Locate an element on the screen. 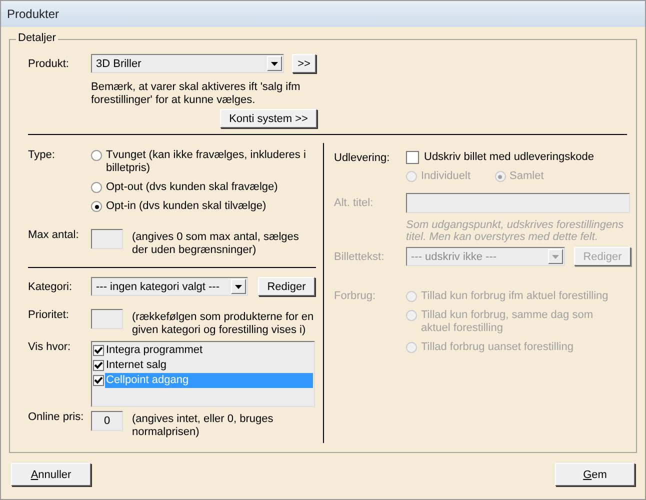 The height and width of the screenshot is (500, 646). window-title: Produkter is located at coordinates (33, 14).